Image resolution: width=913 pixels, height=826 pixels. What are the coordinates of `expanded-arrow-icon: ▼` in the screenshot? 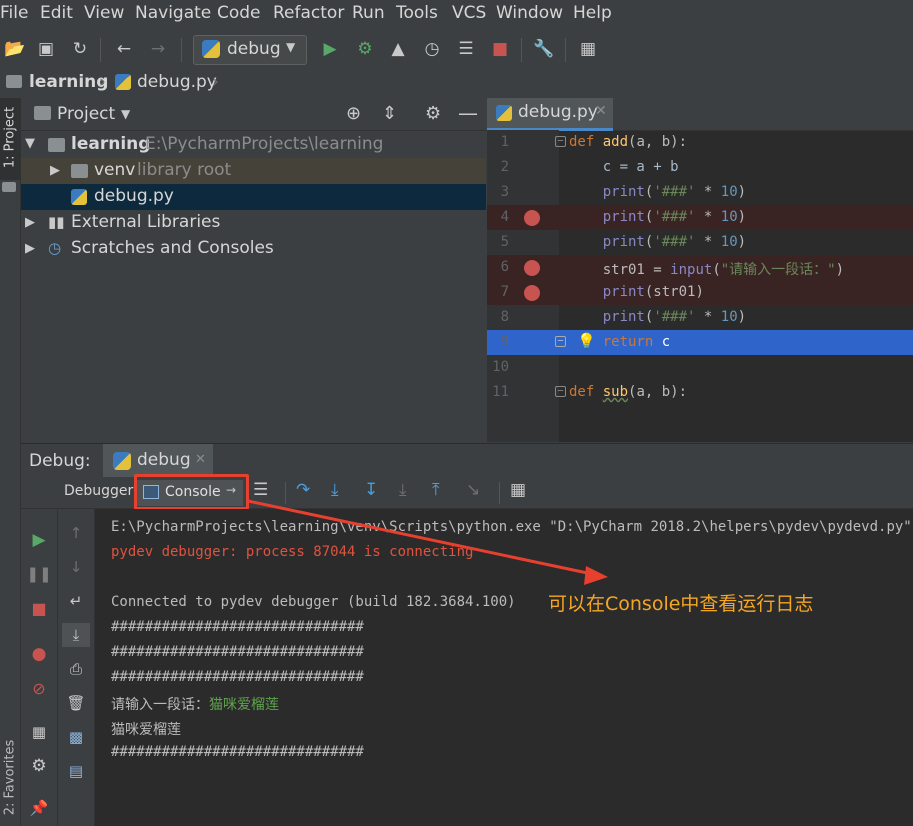 It's located at (30, 143).